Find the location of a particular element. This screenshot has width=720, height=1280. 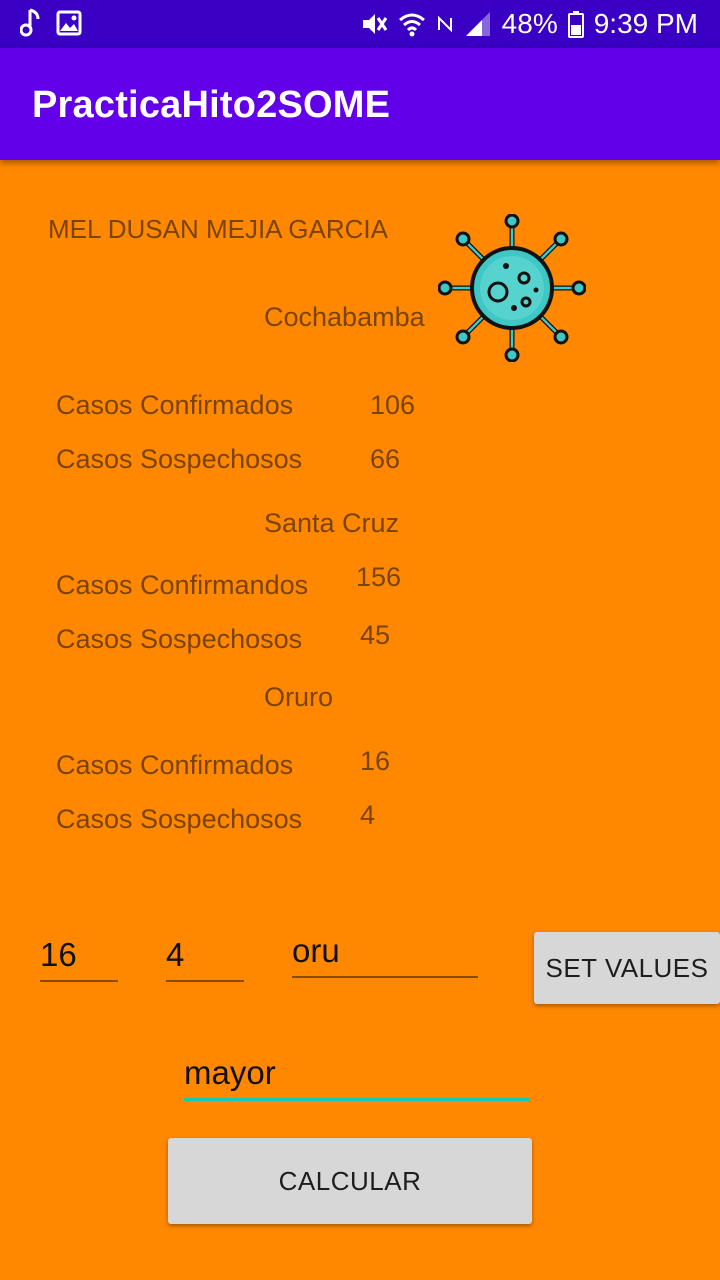

suspected-label-santa-cruz: Casos Sospechosos is located at coordinates (179, 639).